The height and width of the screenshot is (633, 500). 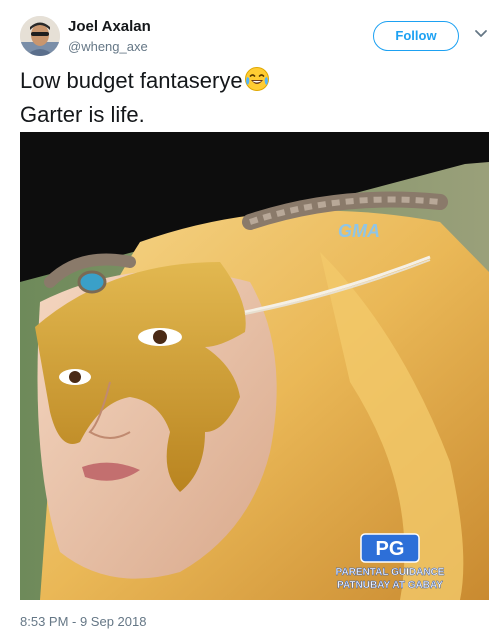 I want to click on user-handle: @wheng_axe, so click(x=108, y=46).